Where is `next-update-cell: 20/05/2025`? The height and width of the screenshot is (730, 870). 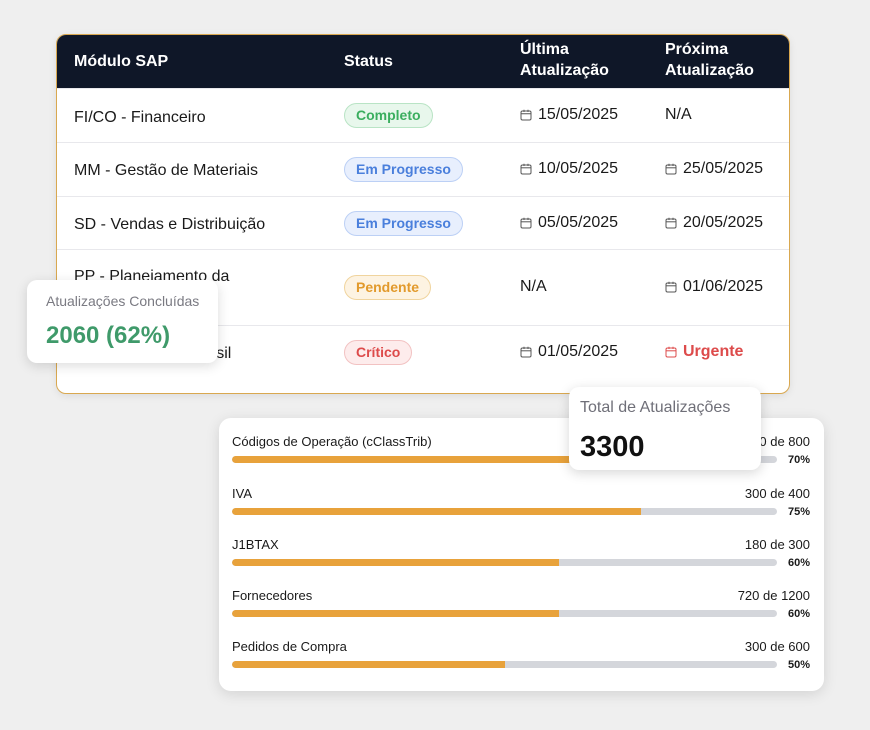
next-update-cell: 20/05/2025 is located at coordinates (714, 223).